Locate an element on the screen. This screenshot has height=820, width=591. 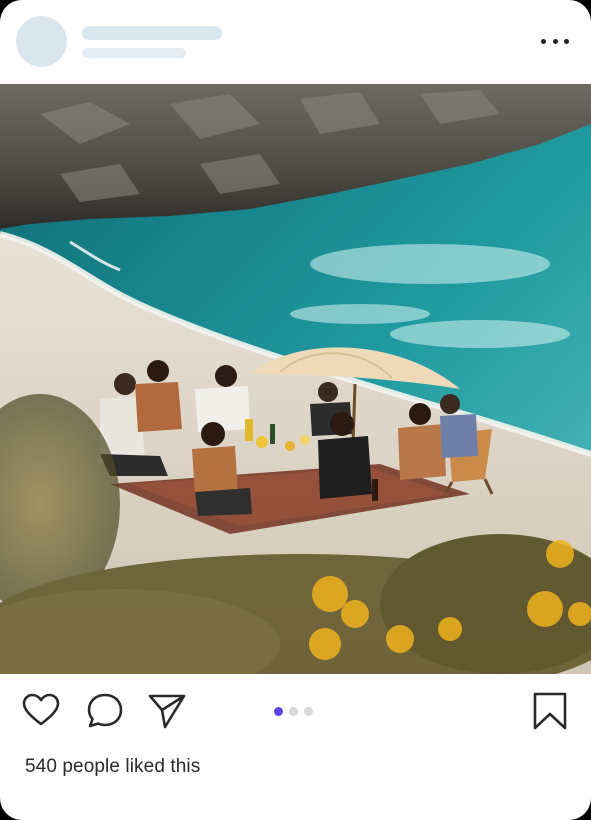
more-options-button is located at coordinates (555, 41).